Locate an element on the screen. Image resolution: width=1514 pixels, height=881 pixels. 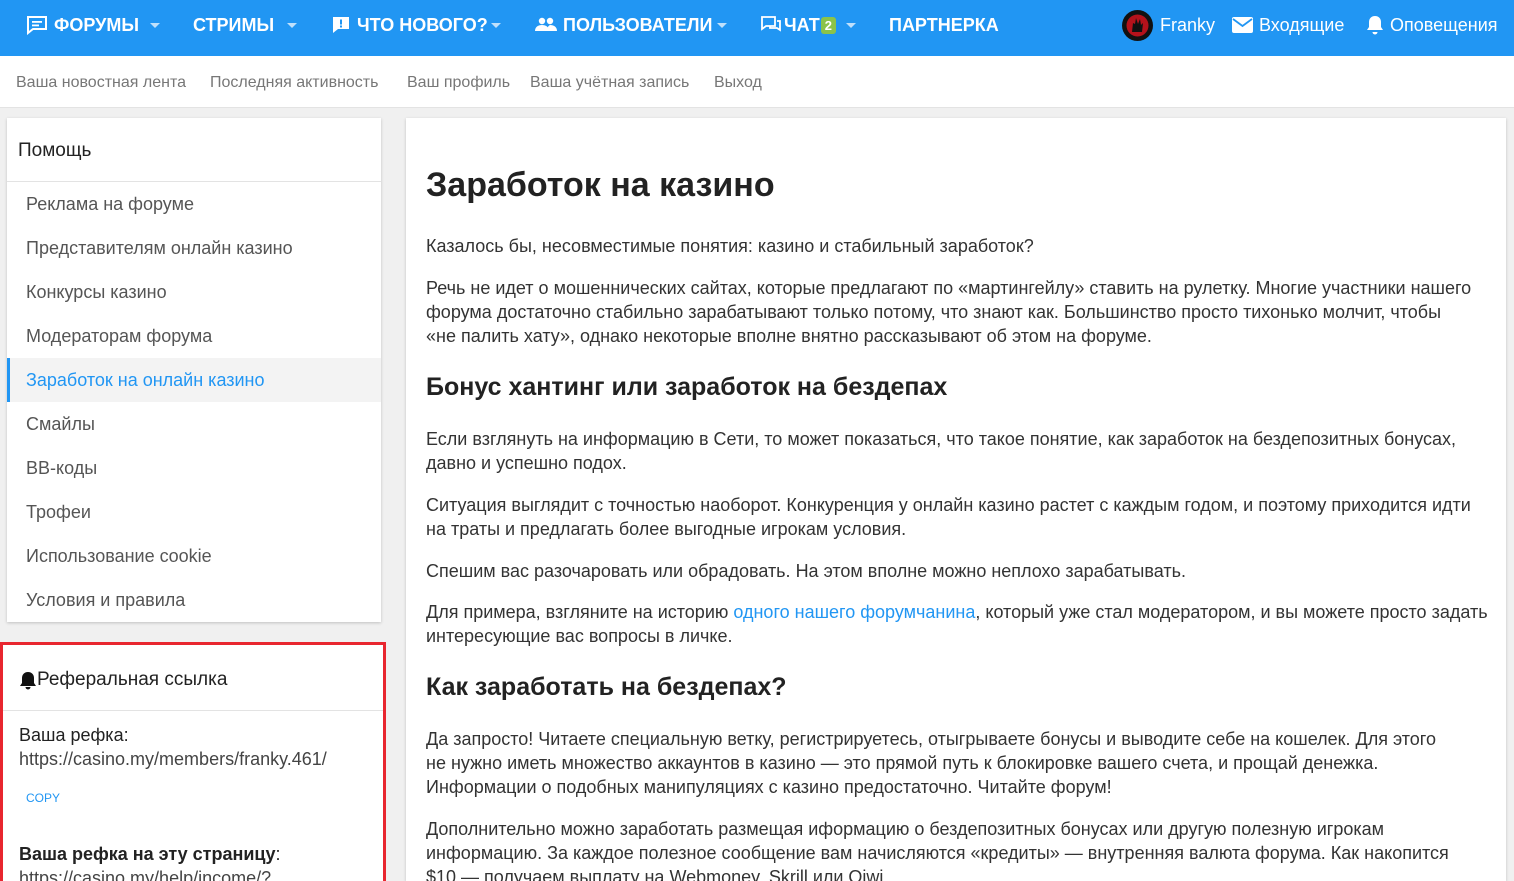
sidebar-item-casino-contests: Конкурсы казино is located at coordinates (194, 292).